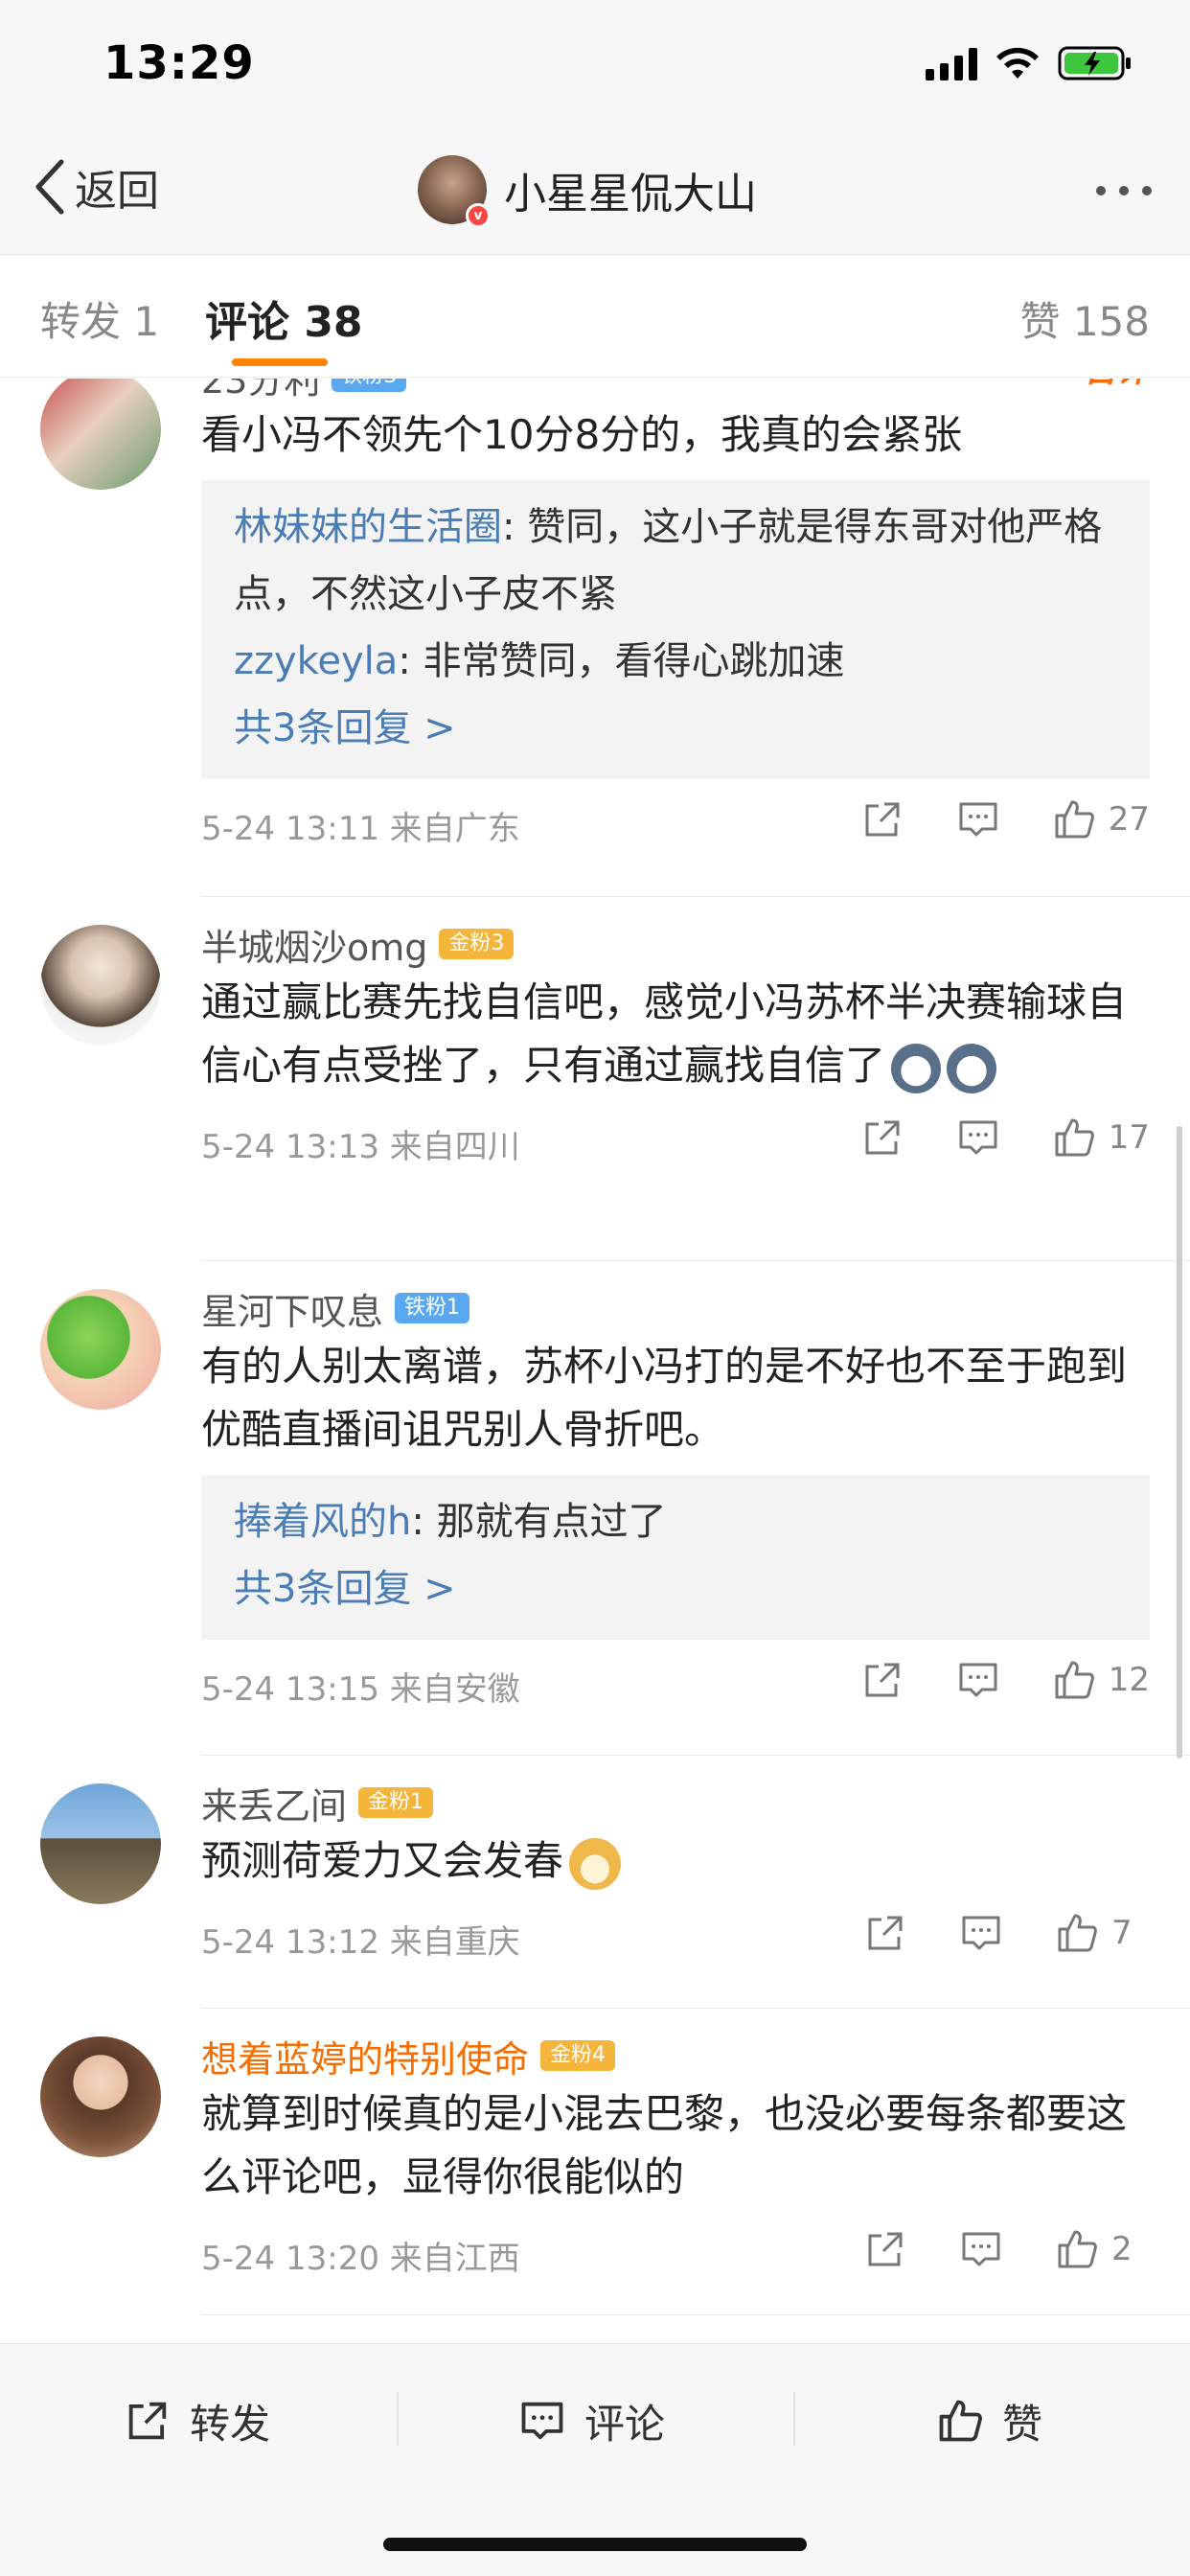 Image resolution: width=1190 pixels, height=2576 pixels. Describe the element at coordinates (595, 316) in the screenshot. I see `tab-bar: 转发 1 评论 38 赞 158` at that location.